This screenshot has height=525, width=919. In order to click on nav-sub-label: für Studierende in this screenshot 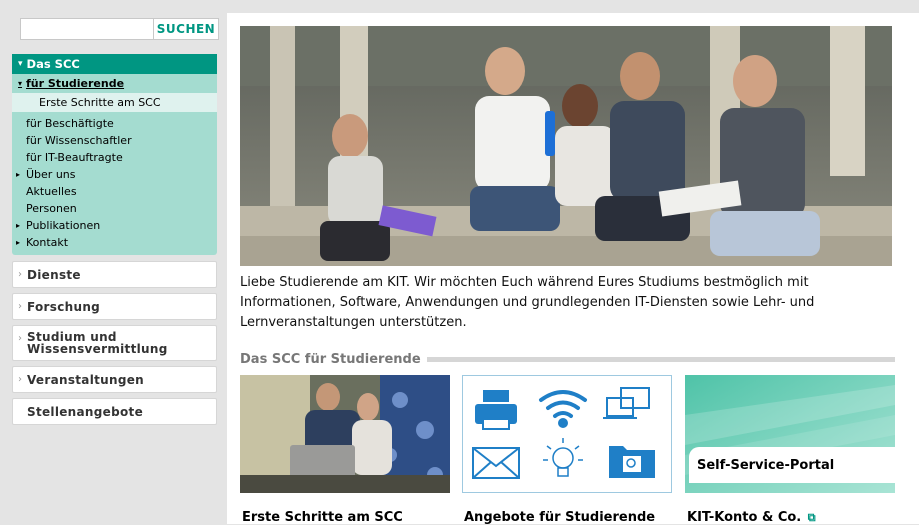, I will do `click(75, 83)`.